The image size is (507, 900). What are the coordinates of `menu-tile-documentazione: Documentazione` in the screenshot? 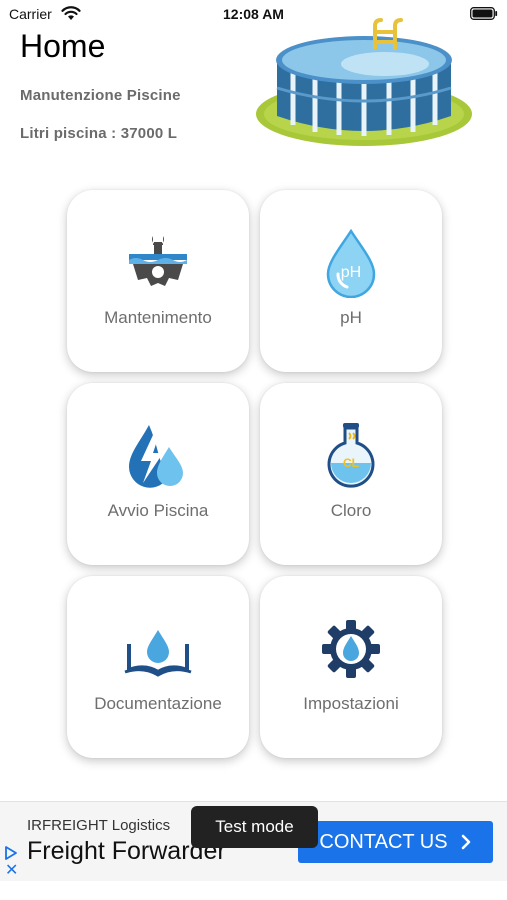 It's located at (158, 667).